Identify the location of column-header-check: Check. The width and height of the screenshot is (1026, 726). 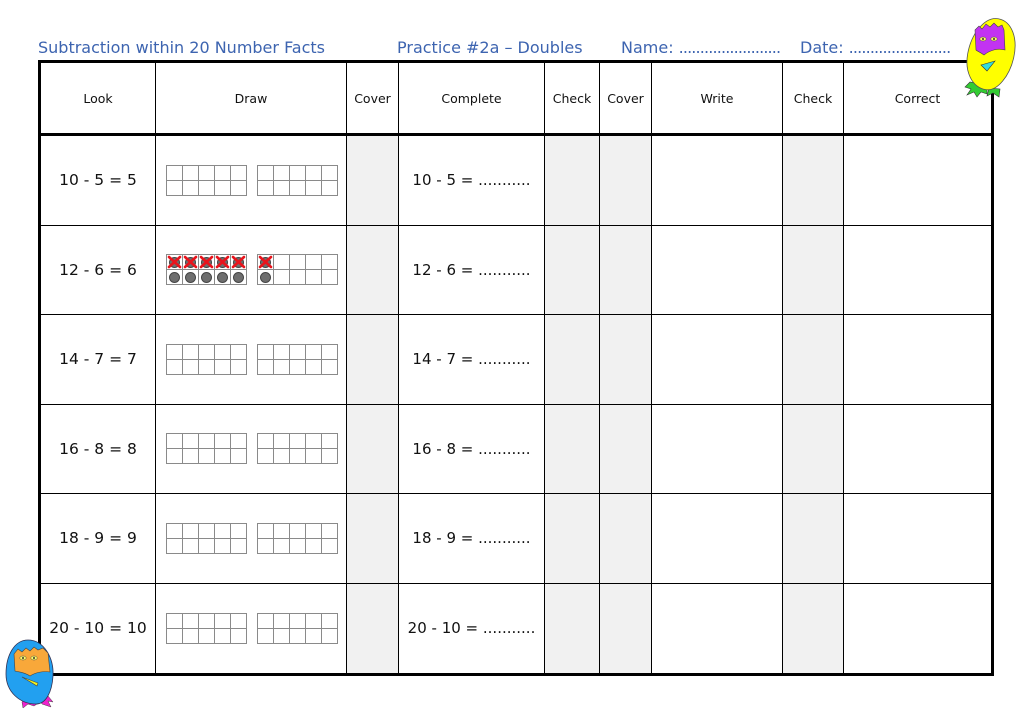
(572, 99).